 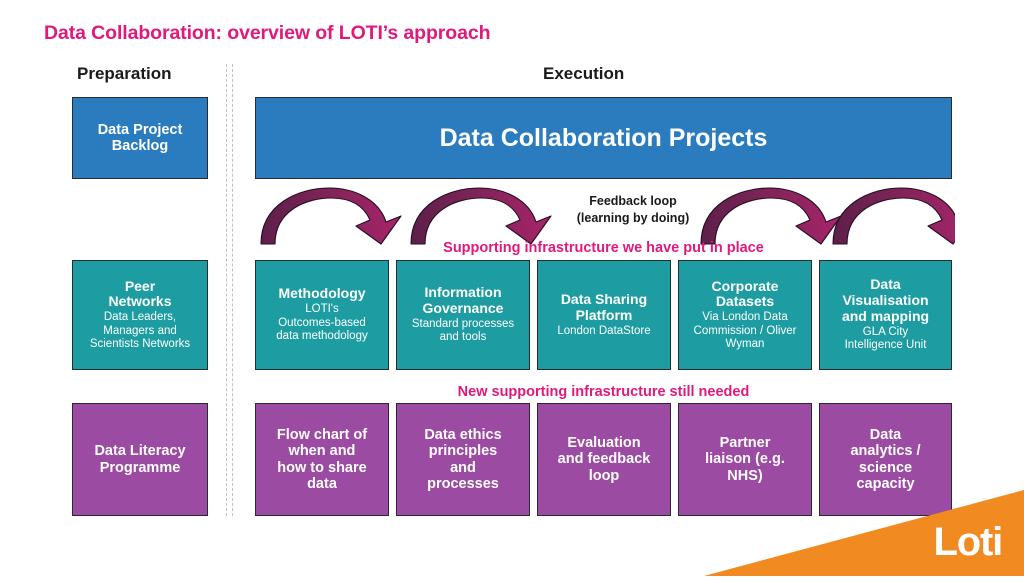 I want to click on card-title: Partner liaison (e.g. NHS), so click(x=745, y=459).